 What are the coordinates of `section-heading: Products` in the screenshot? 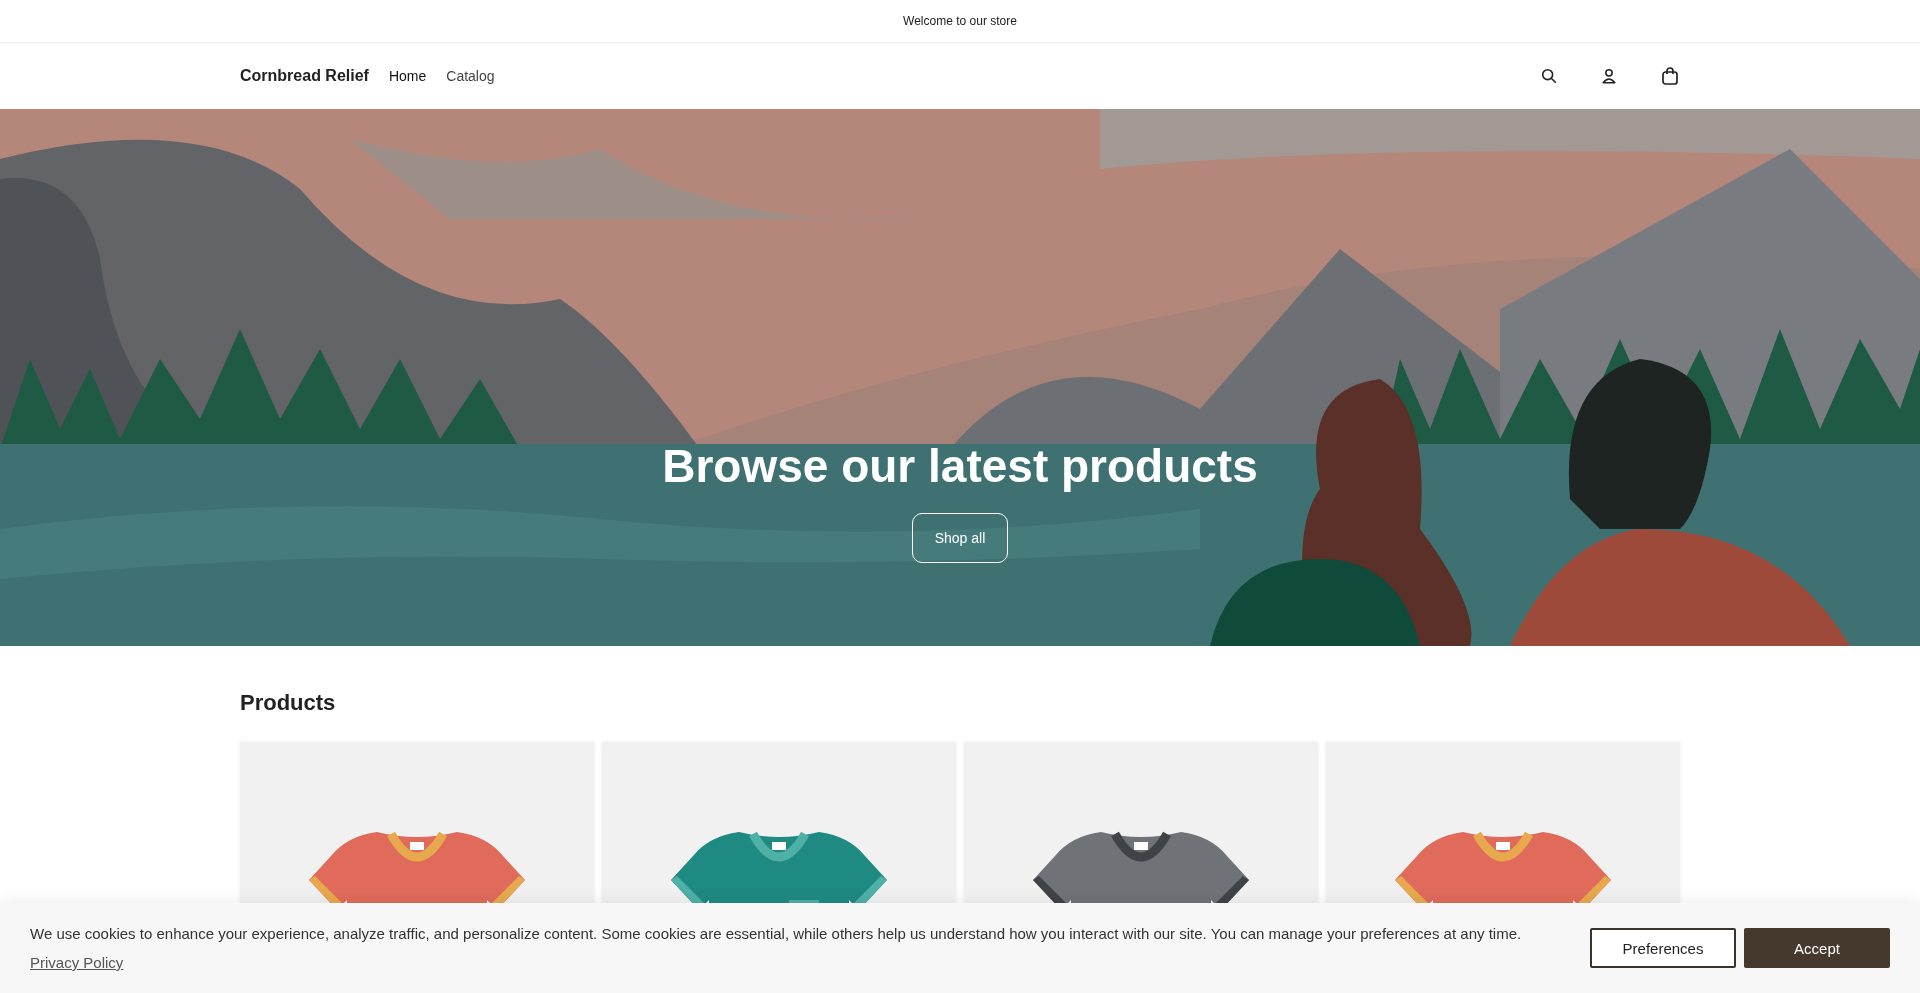 It's located at (288, 703).